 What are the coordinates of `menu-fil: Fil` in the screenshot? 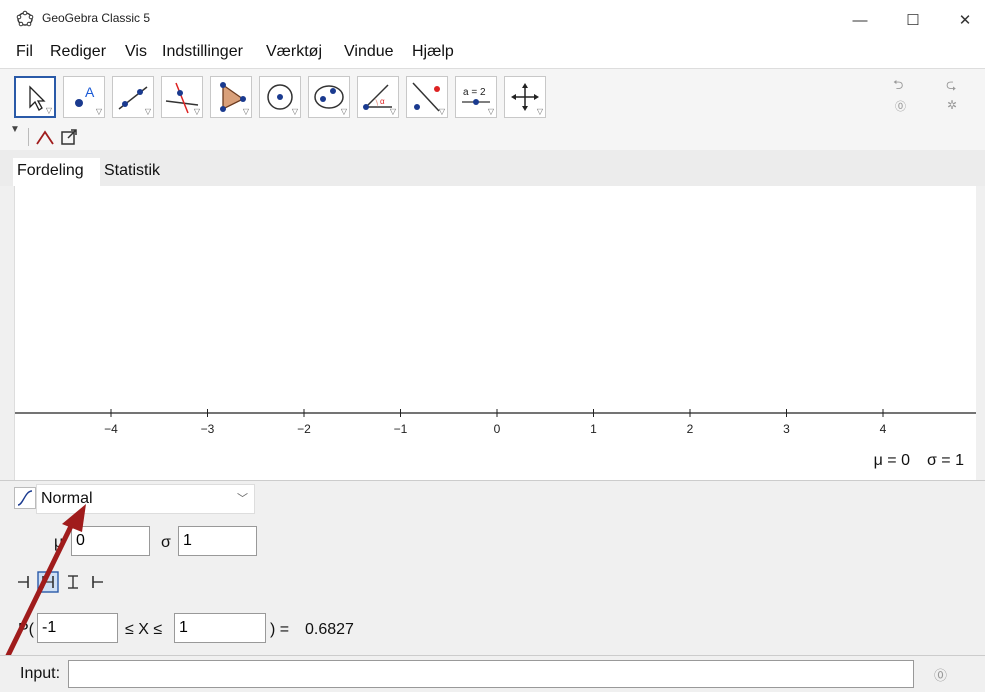 It's located at (24, 52).